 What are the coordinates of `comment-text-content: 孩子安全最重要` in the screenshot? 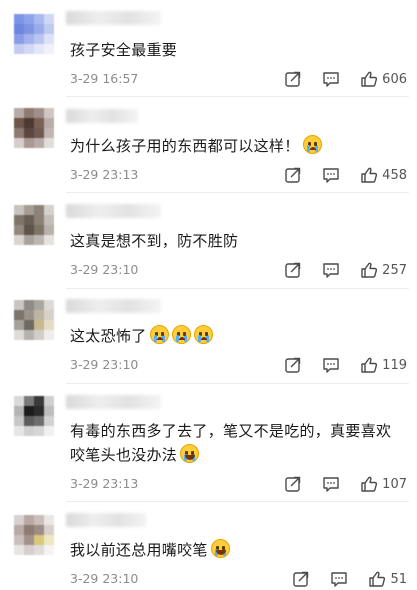 It's located at (124, 50).